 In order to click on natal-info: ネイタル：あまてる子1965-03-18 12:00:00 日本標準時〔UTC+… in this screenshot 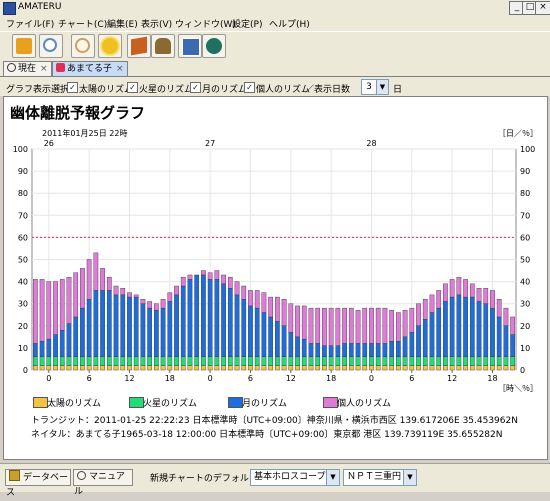, I will do `click(267, 435)`.